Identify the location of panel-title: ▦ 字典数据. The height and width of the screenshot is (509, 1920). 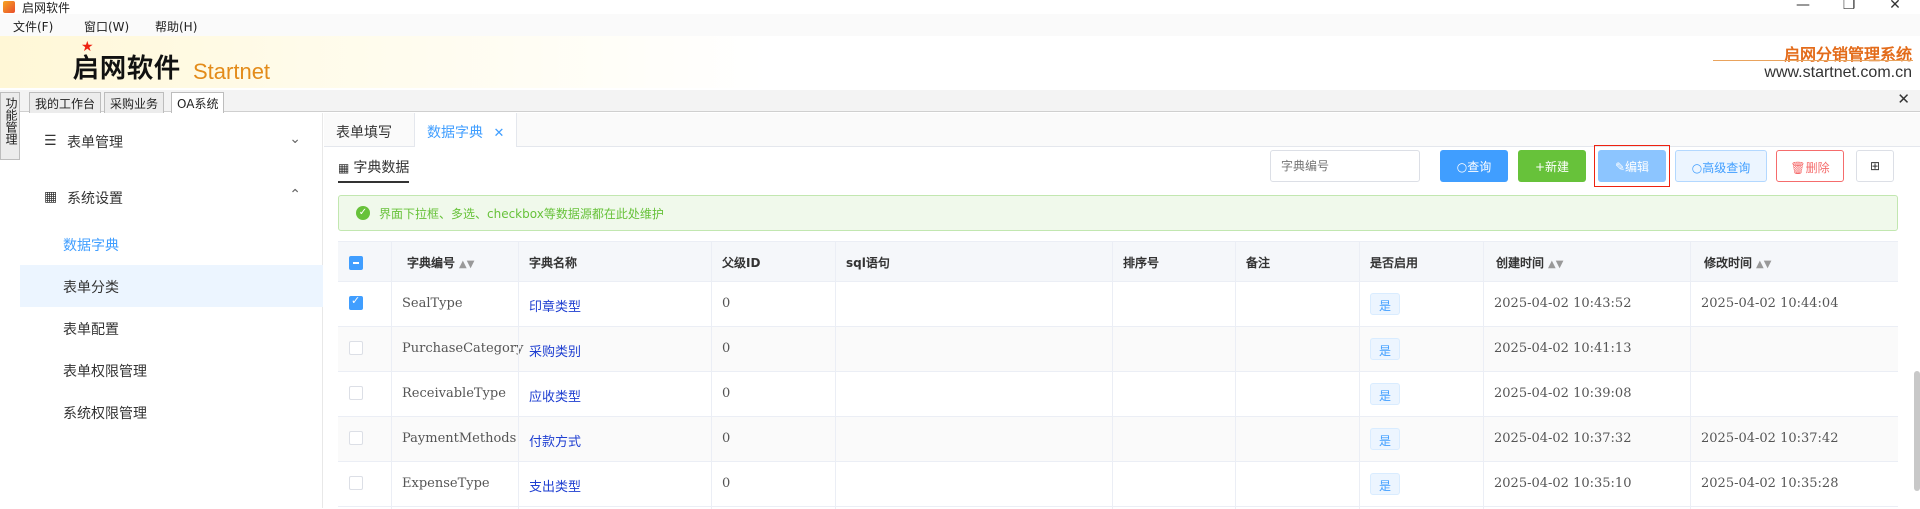
(374, 170).